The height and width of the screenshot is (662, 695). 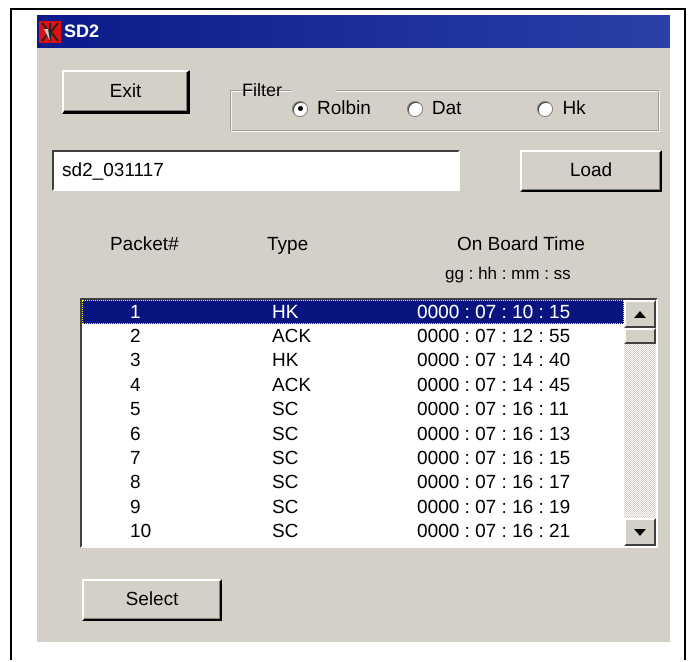 I want to click on list-row: 3 HK 0000 : 07 : 14 : 40, so click(x=353, y=361).